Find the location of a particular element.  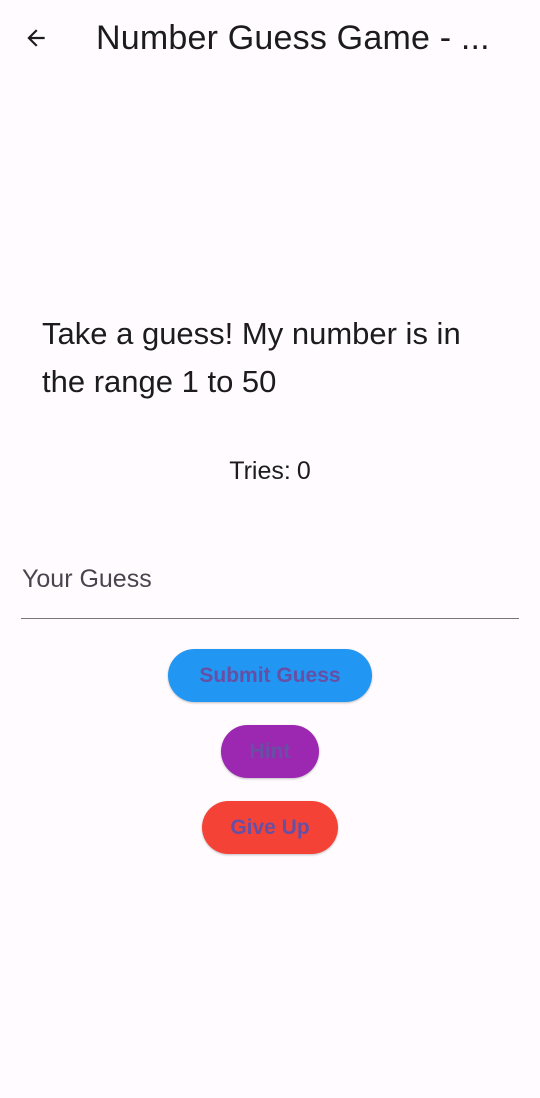

arrow-back-icon is located at coordinates (36, 38).